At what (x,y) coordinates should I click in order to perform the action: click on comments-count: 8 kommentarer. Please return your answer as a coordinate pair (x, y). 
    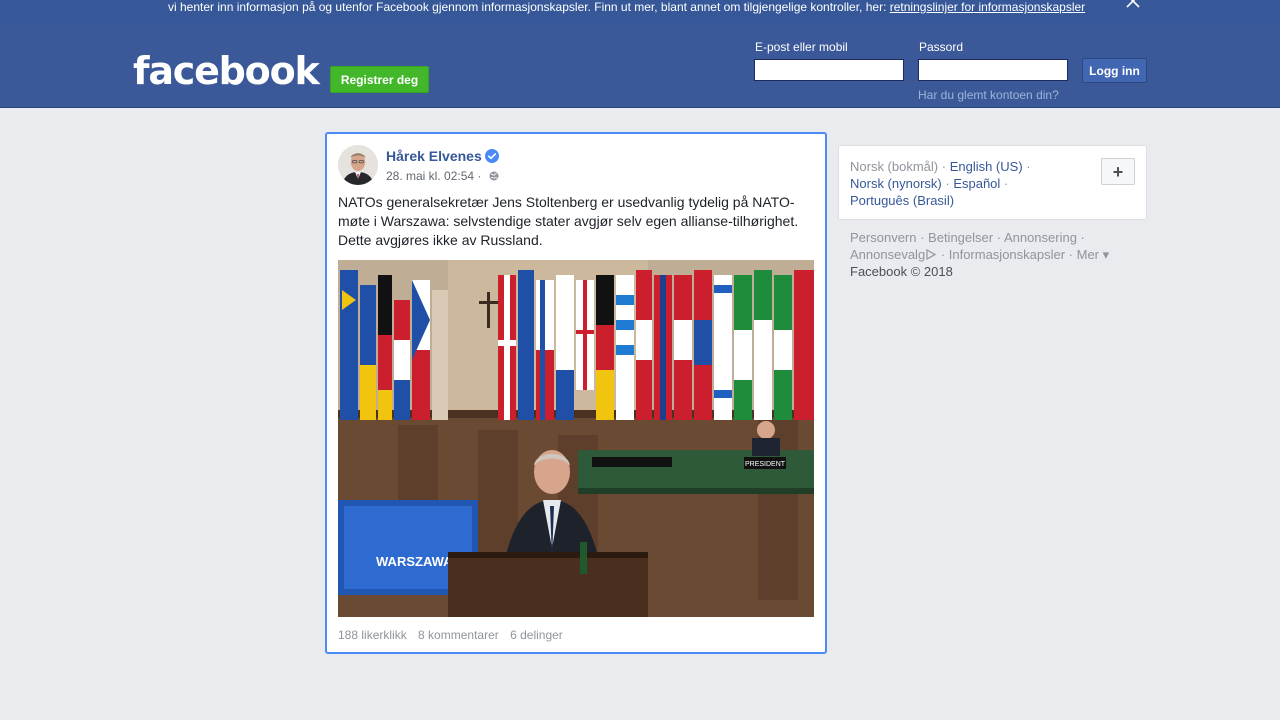
    Looking at the image, I should click on (458, 635).